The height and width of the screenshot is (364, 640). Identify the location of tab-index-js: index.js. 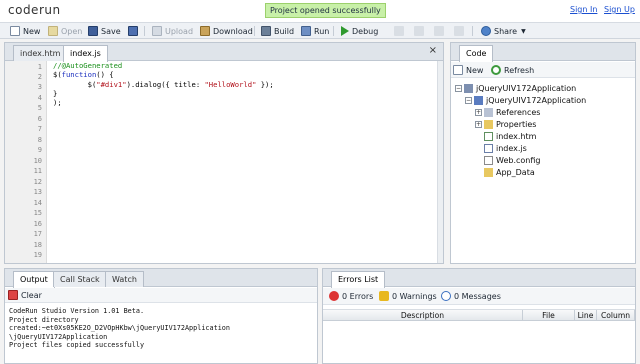
(85, 53).